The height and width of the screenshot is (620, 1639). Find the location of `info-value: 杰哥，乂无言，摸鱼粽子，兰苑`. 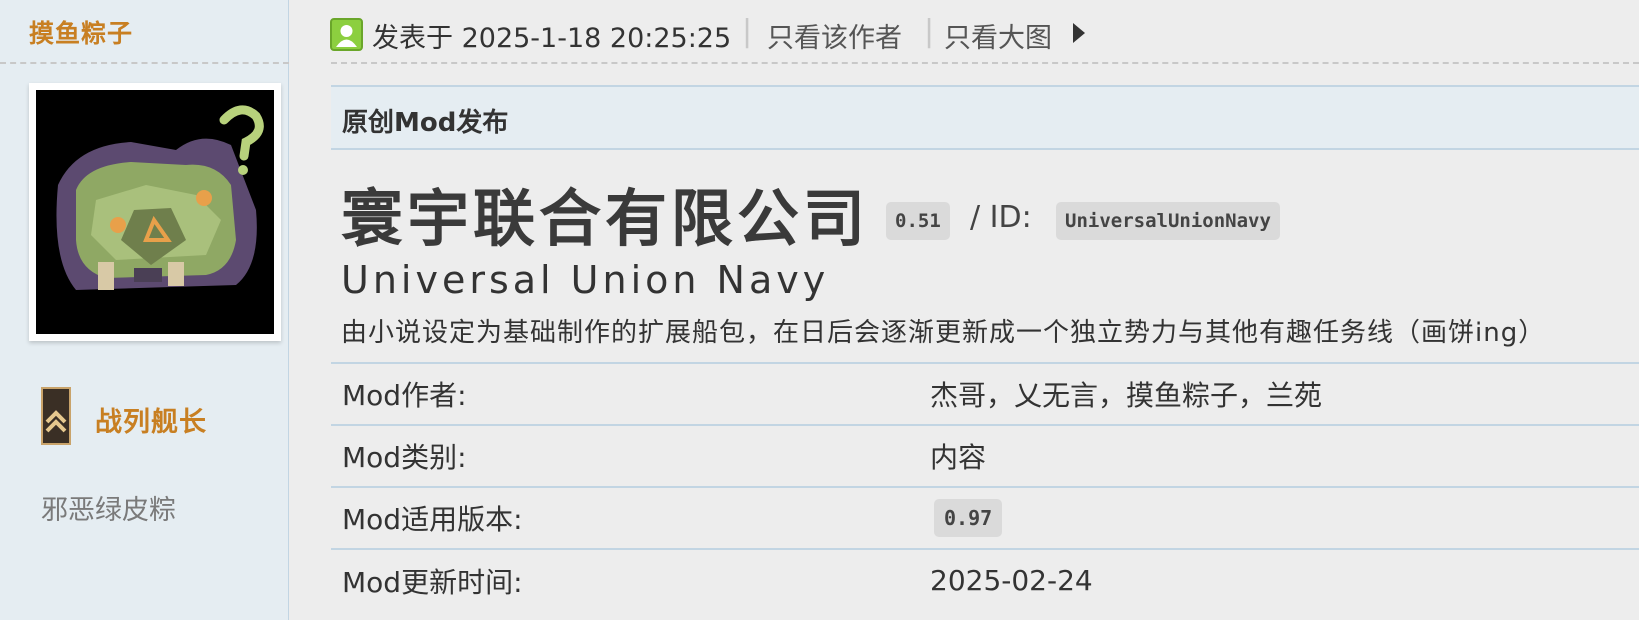

info-value: 杰哥，乂无言，摸鱼粽子，兰苑 is located at coordinates (1279, 393).